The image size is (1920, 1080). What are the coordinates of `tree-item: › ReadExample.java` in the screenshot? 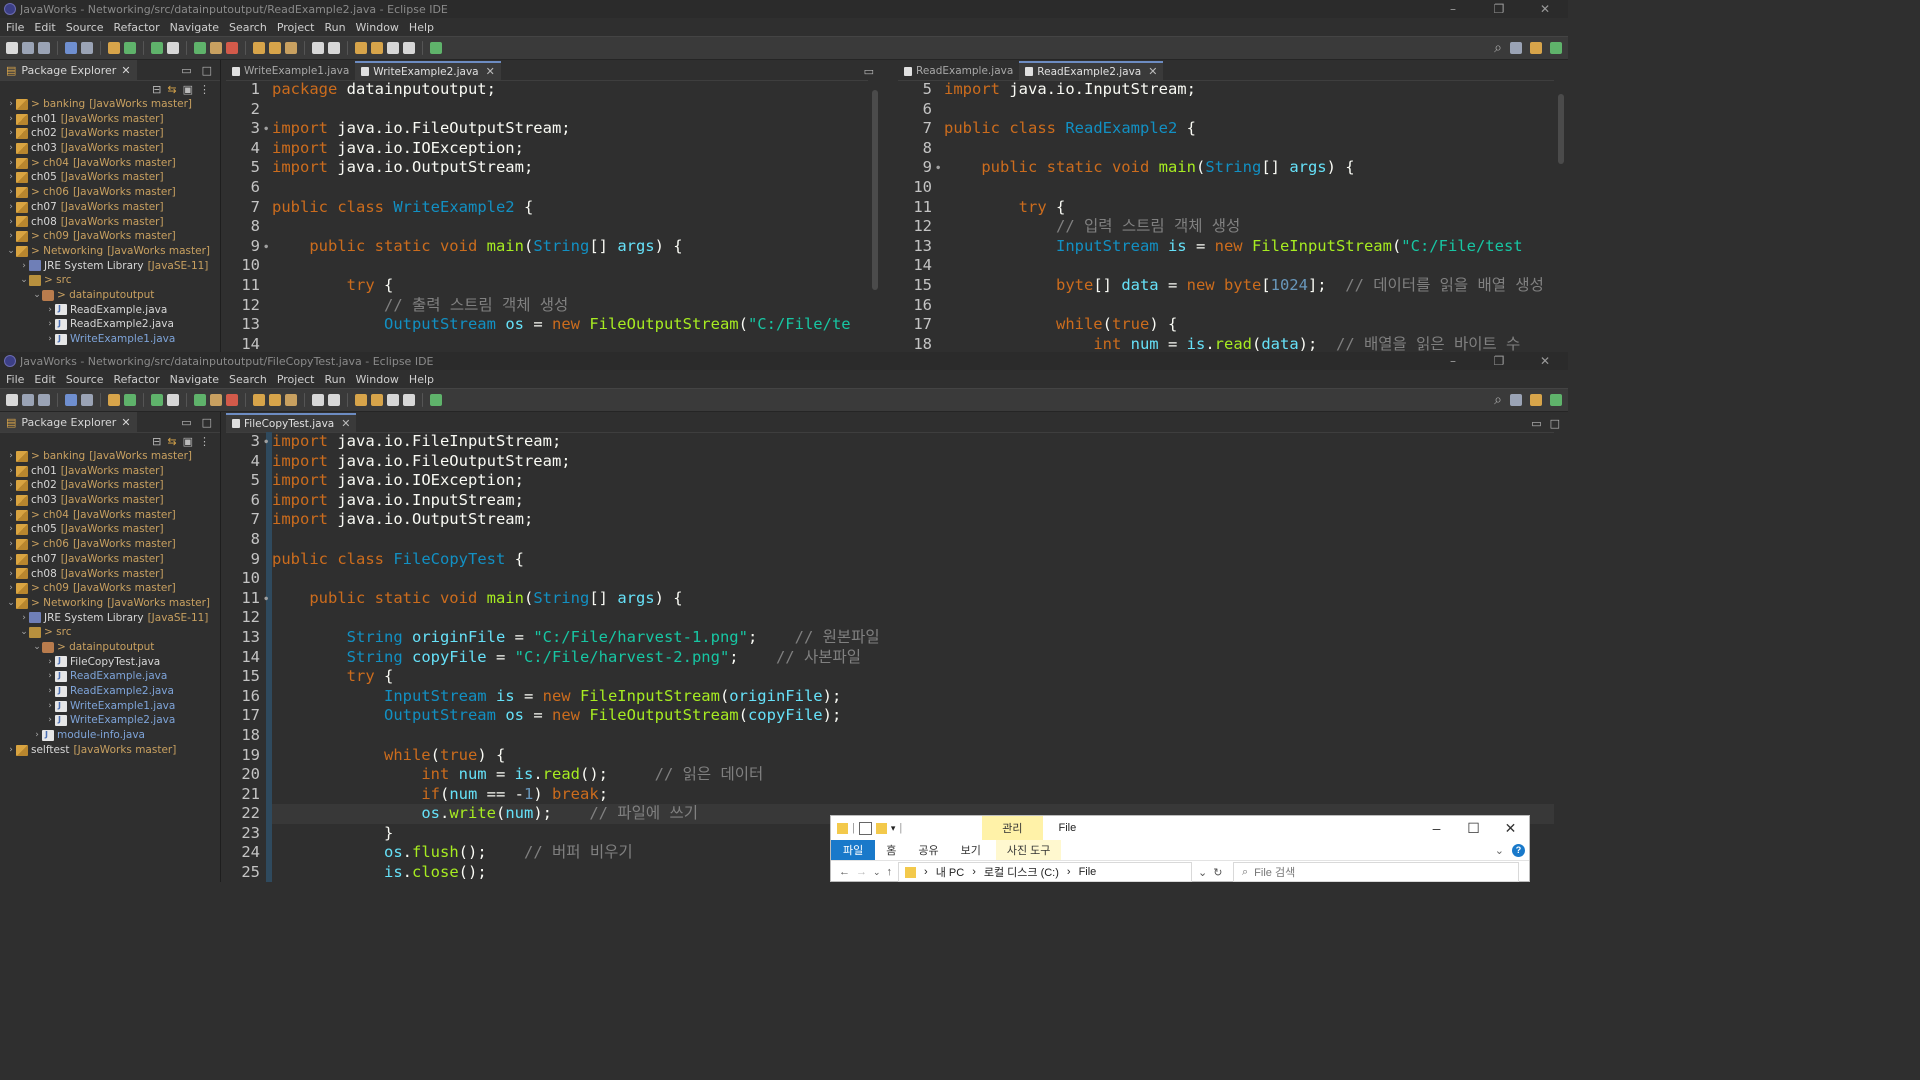 It's located at (110, 676).